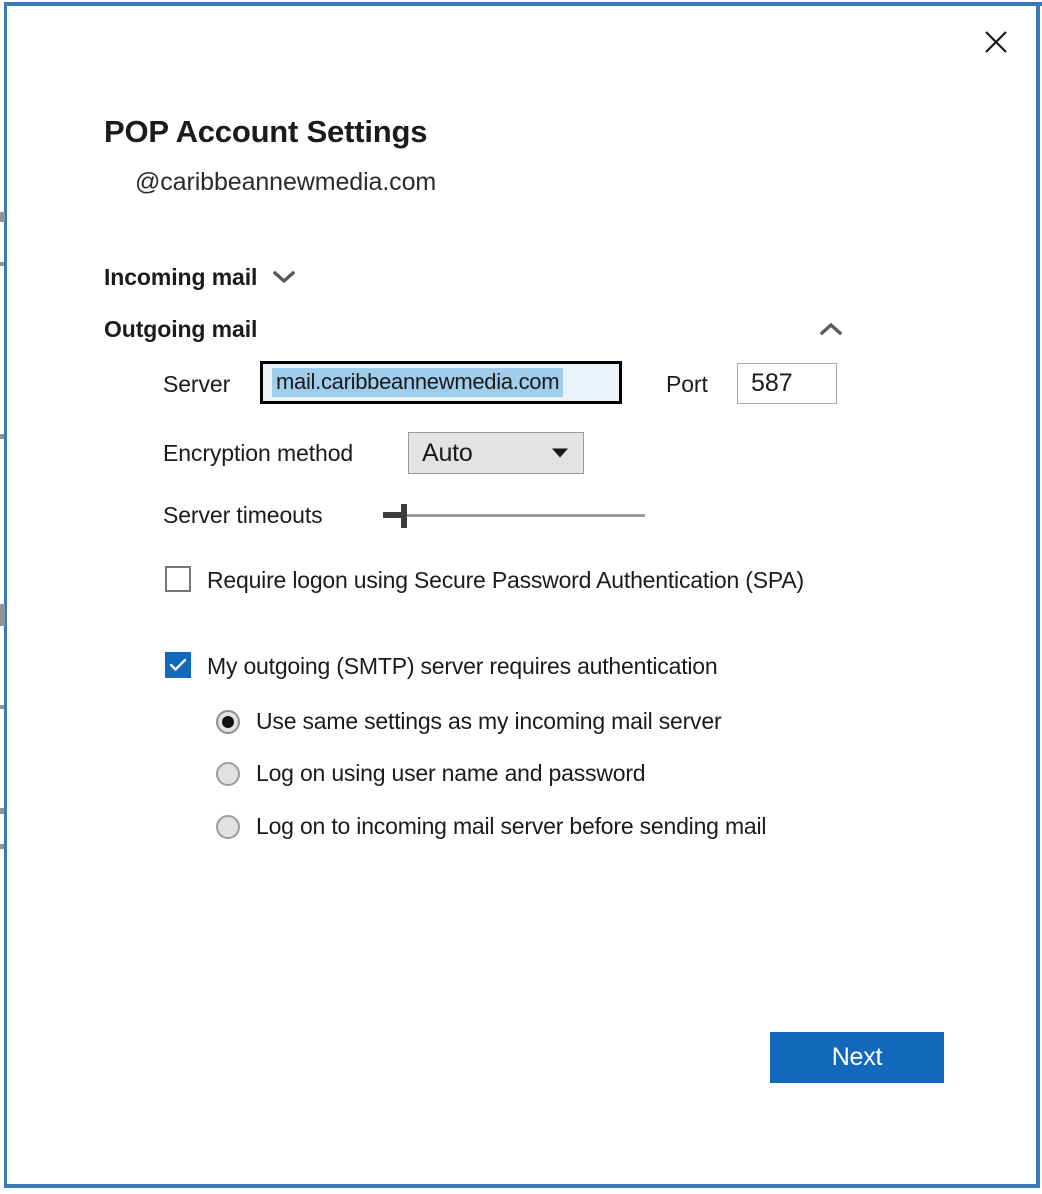 The height and width of the screenshot is (1194, 1042). Describe the element at coordinates (178, 579) in the screenshot. I see `checkbox-box-unchecked` at that location.